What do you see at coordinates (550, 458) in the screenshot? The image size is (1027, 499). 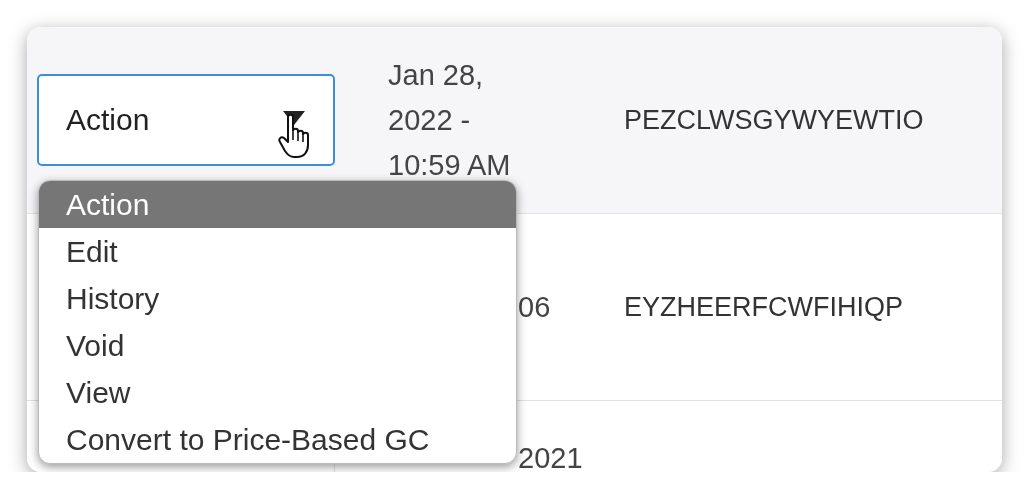 I see `date-text: 2021` at bounding box center [550, 458].